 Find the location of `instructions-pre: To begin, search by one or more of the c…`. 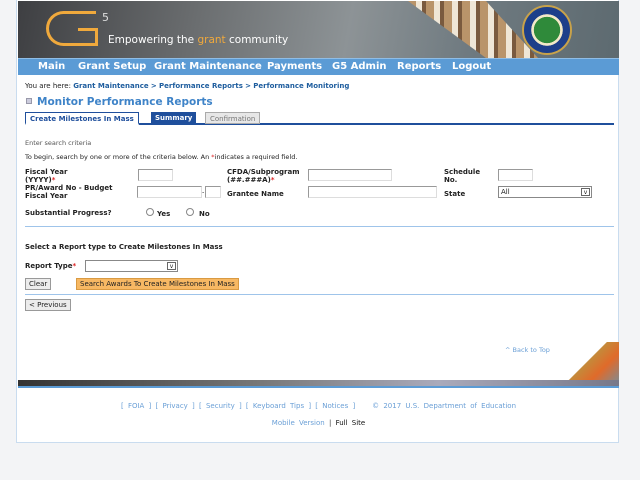

instructions-pre: To begin, search by one or more of the c… is located at coordinates (118, 157).